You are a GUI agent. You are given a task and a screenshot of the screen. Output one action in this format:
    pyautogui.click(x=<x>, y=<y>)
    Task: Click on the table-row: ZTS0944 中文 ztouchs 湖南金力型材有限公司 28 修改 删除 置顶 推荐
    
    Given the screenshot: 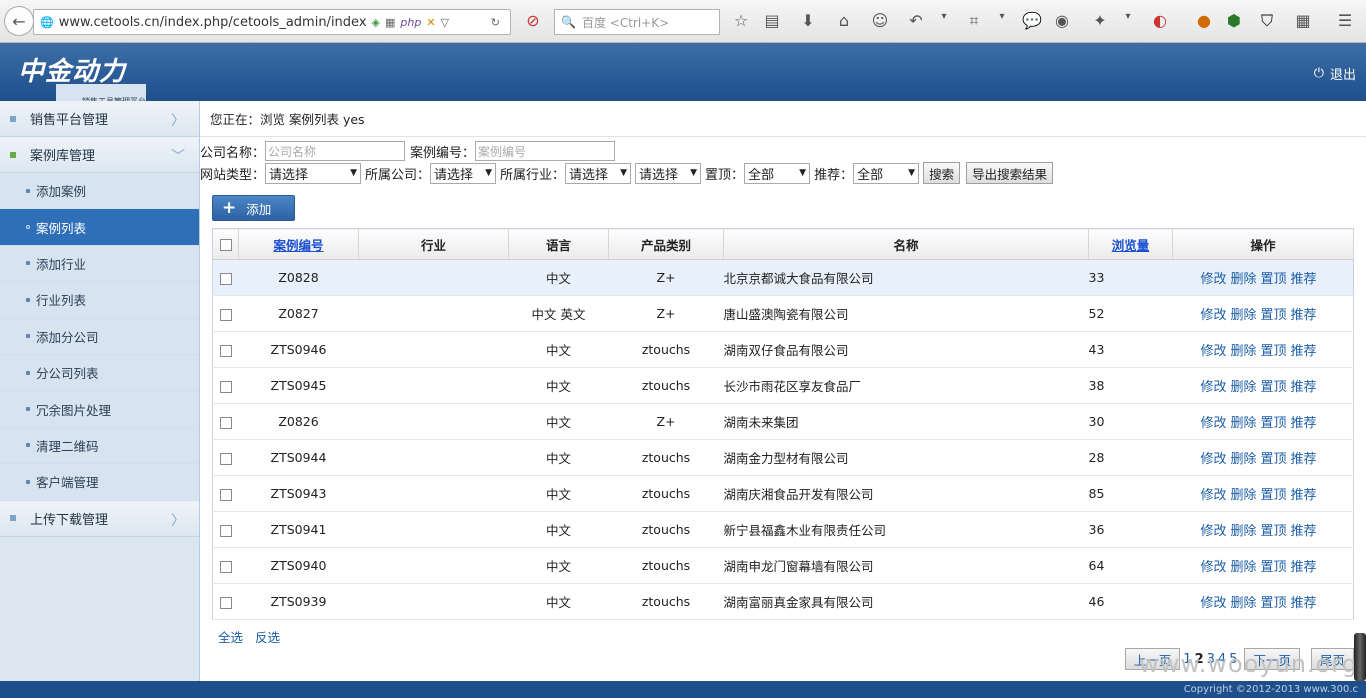 What is the action you would take?
    pyautogui.click(x=783, y=457)
    